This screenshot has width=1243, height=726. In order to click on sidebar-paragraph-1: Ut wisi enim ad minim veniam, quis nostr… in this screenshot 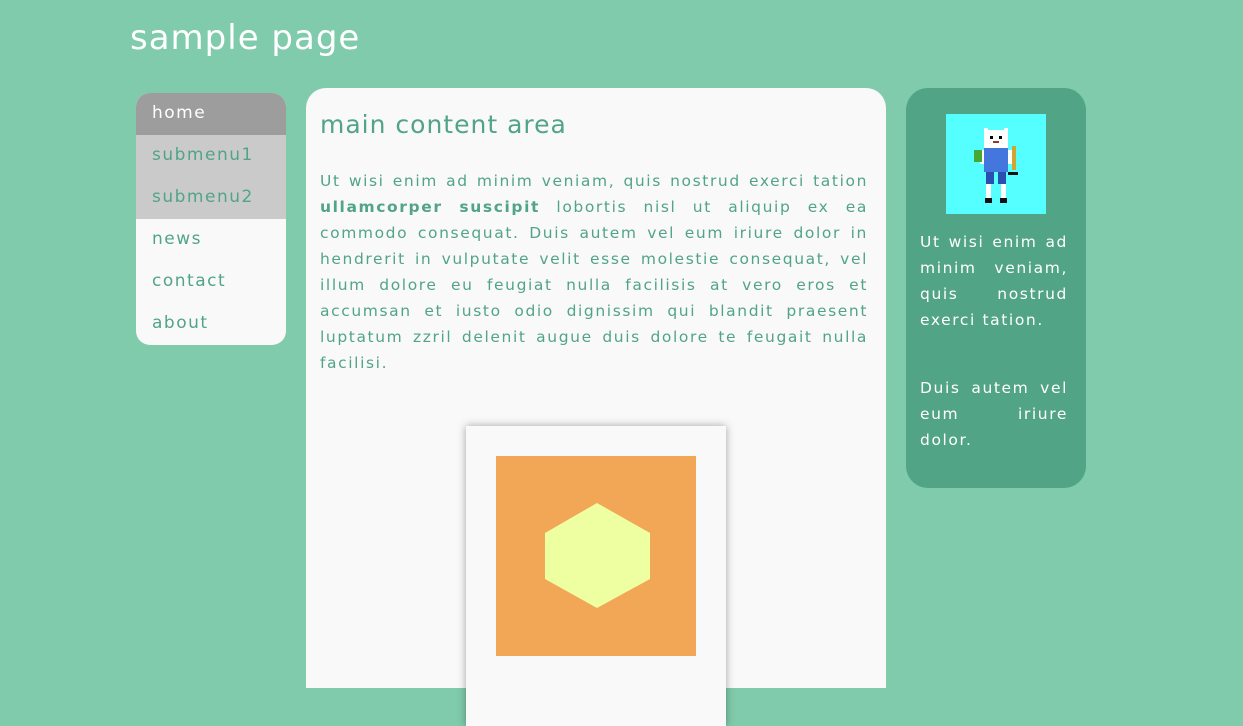, I will do `click(994, 281)`.